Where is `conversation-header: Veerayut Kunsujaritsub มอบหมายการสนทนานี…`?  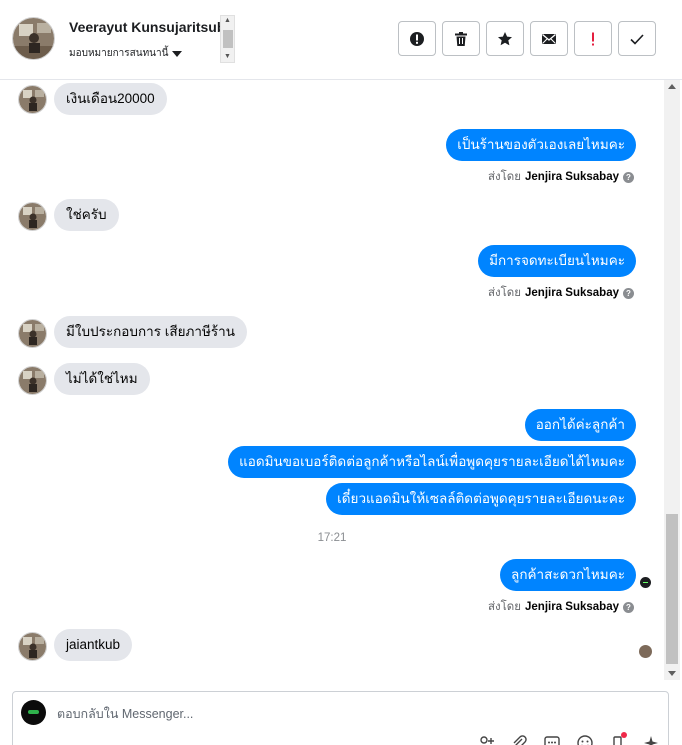
conversation-header: Veerayut Kunsujaritsub มอบหมายการสนทนานี… is located at coordinates (341, 40).